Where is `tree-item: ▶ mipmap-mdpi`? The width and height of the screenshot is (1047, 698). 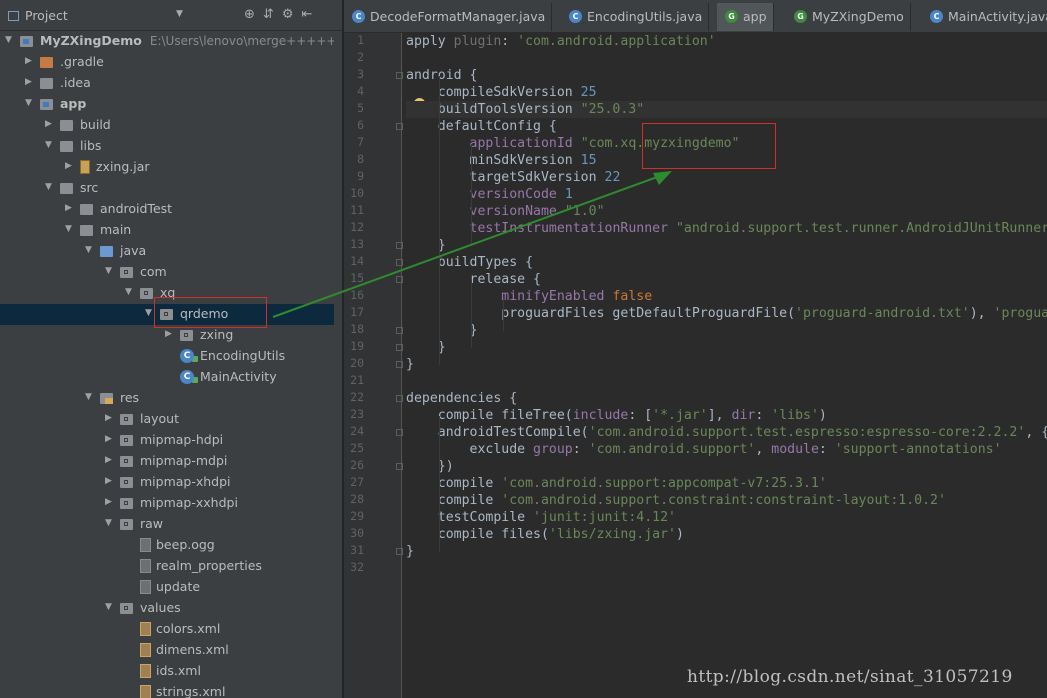 tree-item: ▶ mipmap-mdpi is located at coordinates (171, 461).